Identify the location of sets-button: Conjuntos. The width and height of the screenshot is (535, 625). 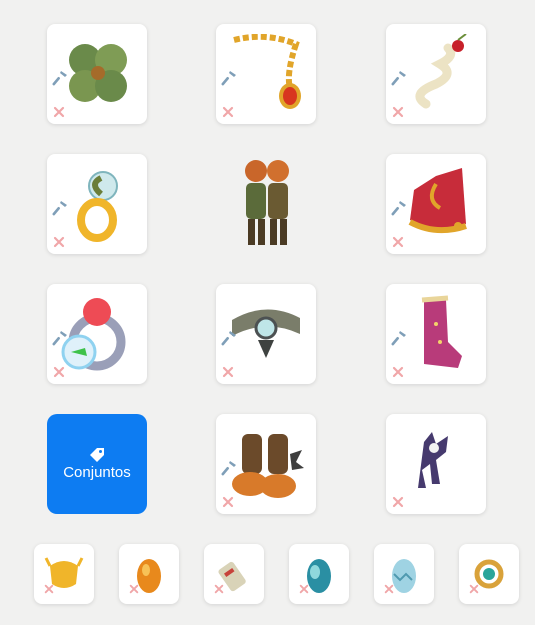
(97, 464).